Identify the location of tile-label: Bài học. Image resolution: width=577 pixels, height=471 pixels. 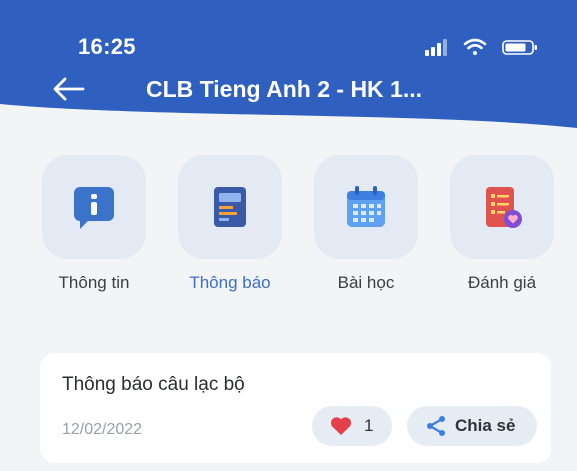
(366, 282).